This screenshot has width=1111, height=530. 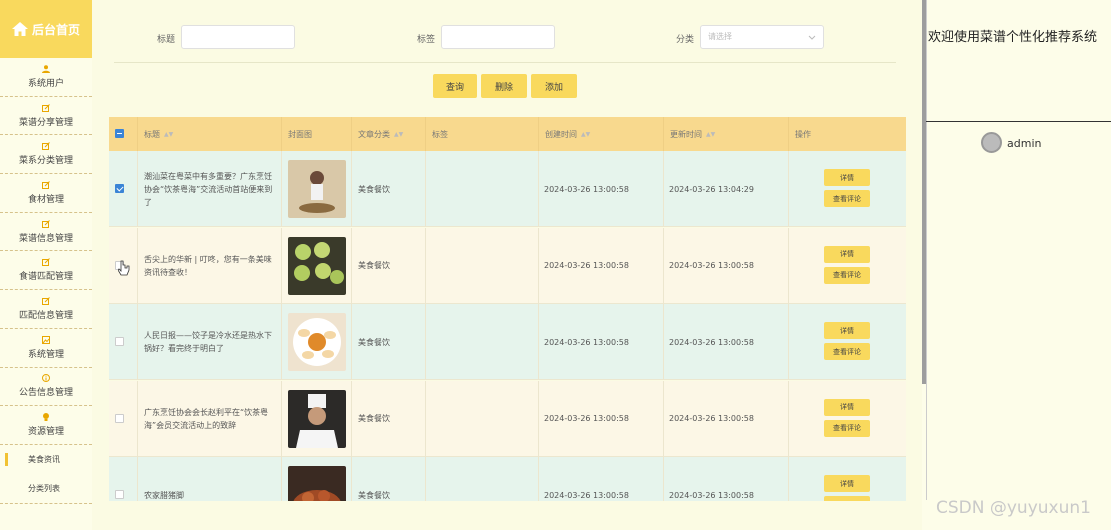 What do you see at coordinates (926, 250) in the screenshot?
I see `panel-divider` at bounding box center [926, 250].